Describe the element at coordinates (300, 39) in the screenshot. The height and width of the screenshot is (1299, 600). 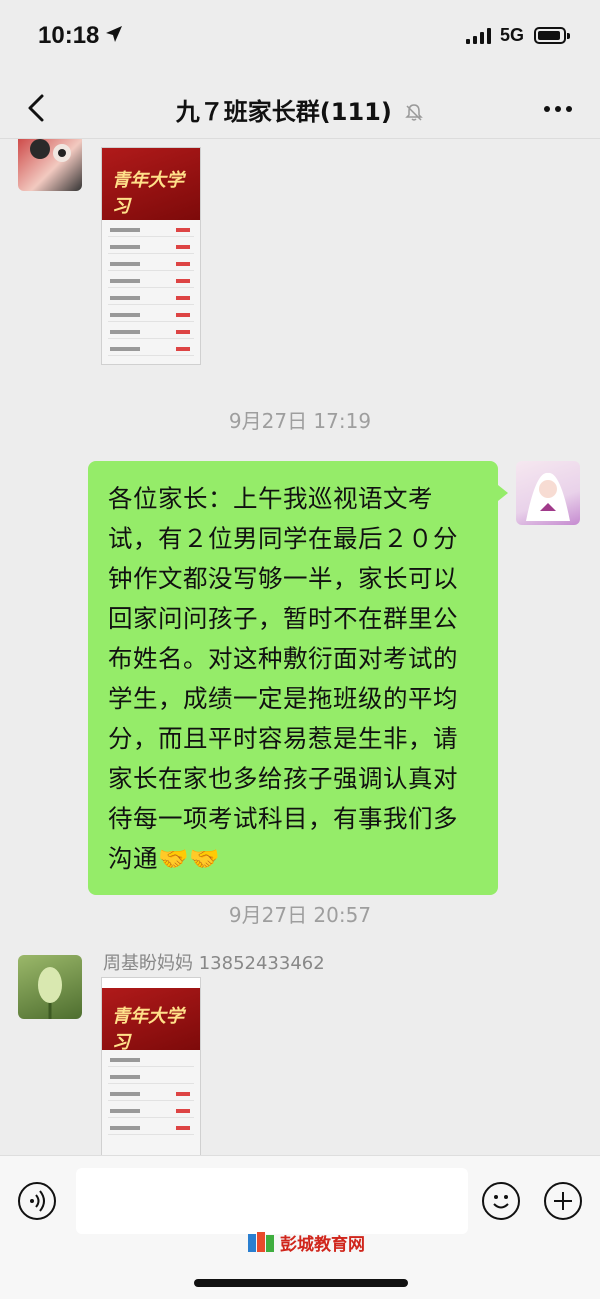
I see `status-bar: 10:18 5G` at that location.